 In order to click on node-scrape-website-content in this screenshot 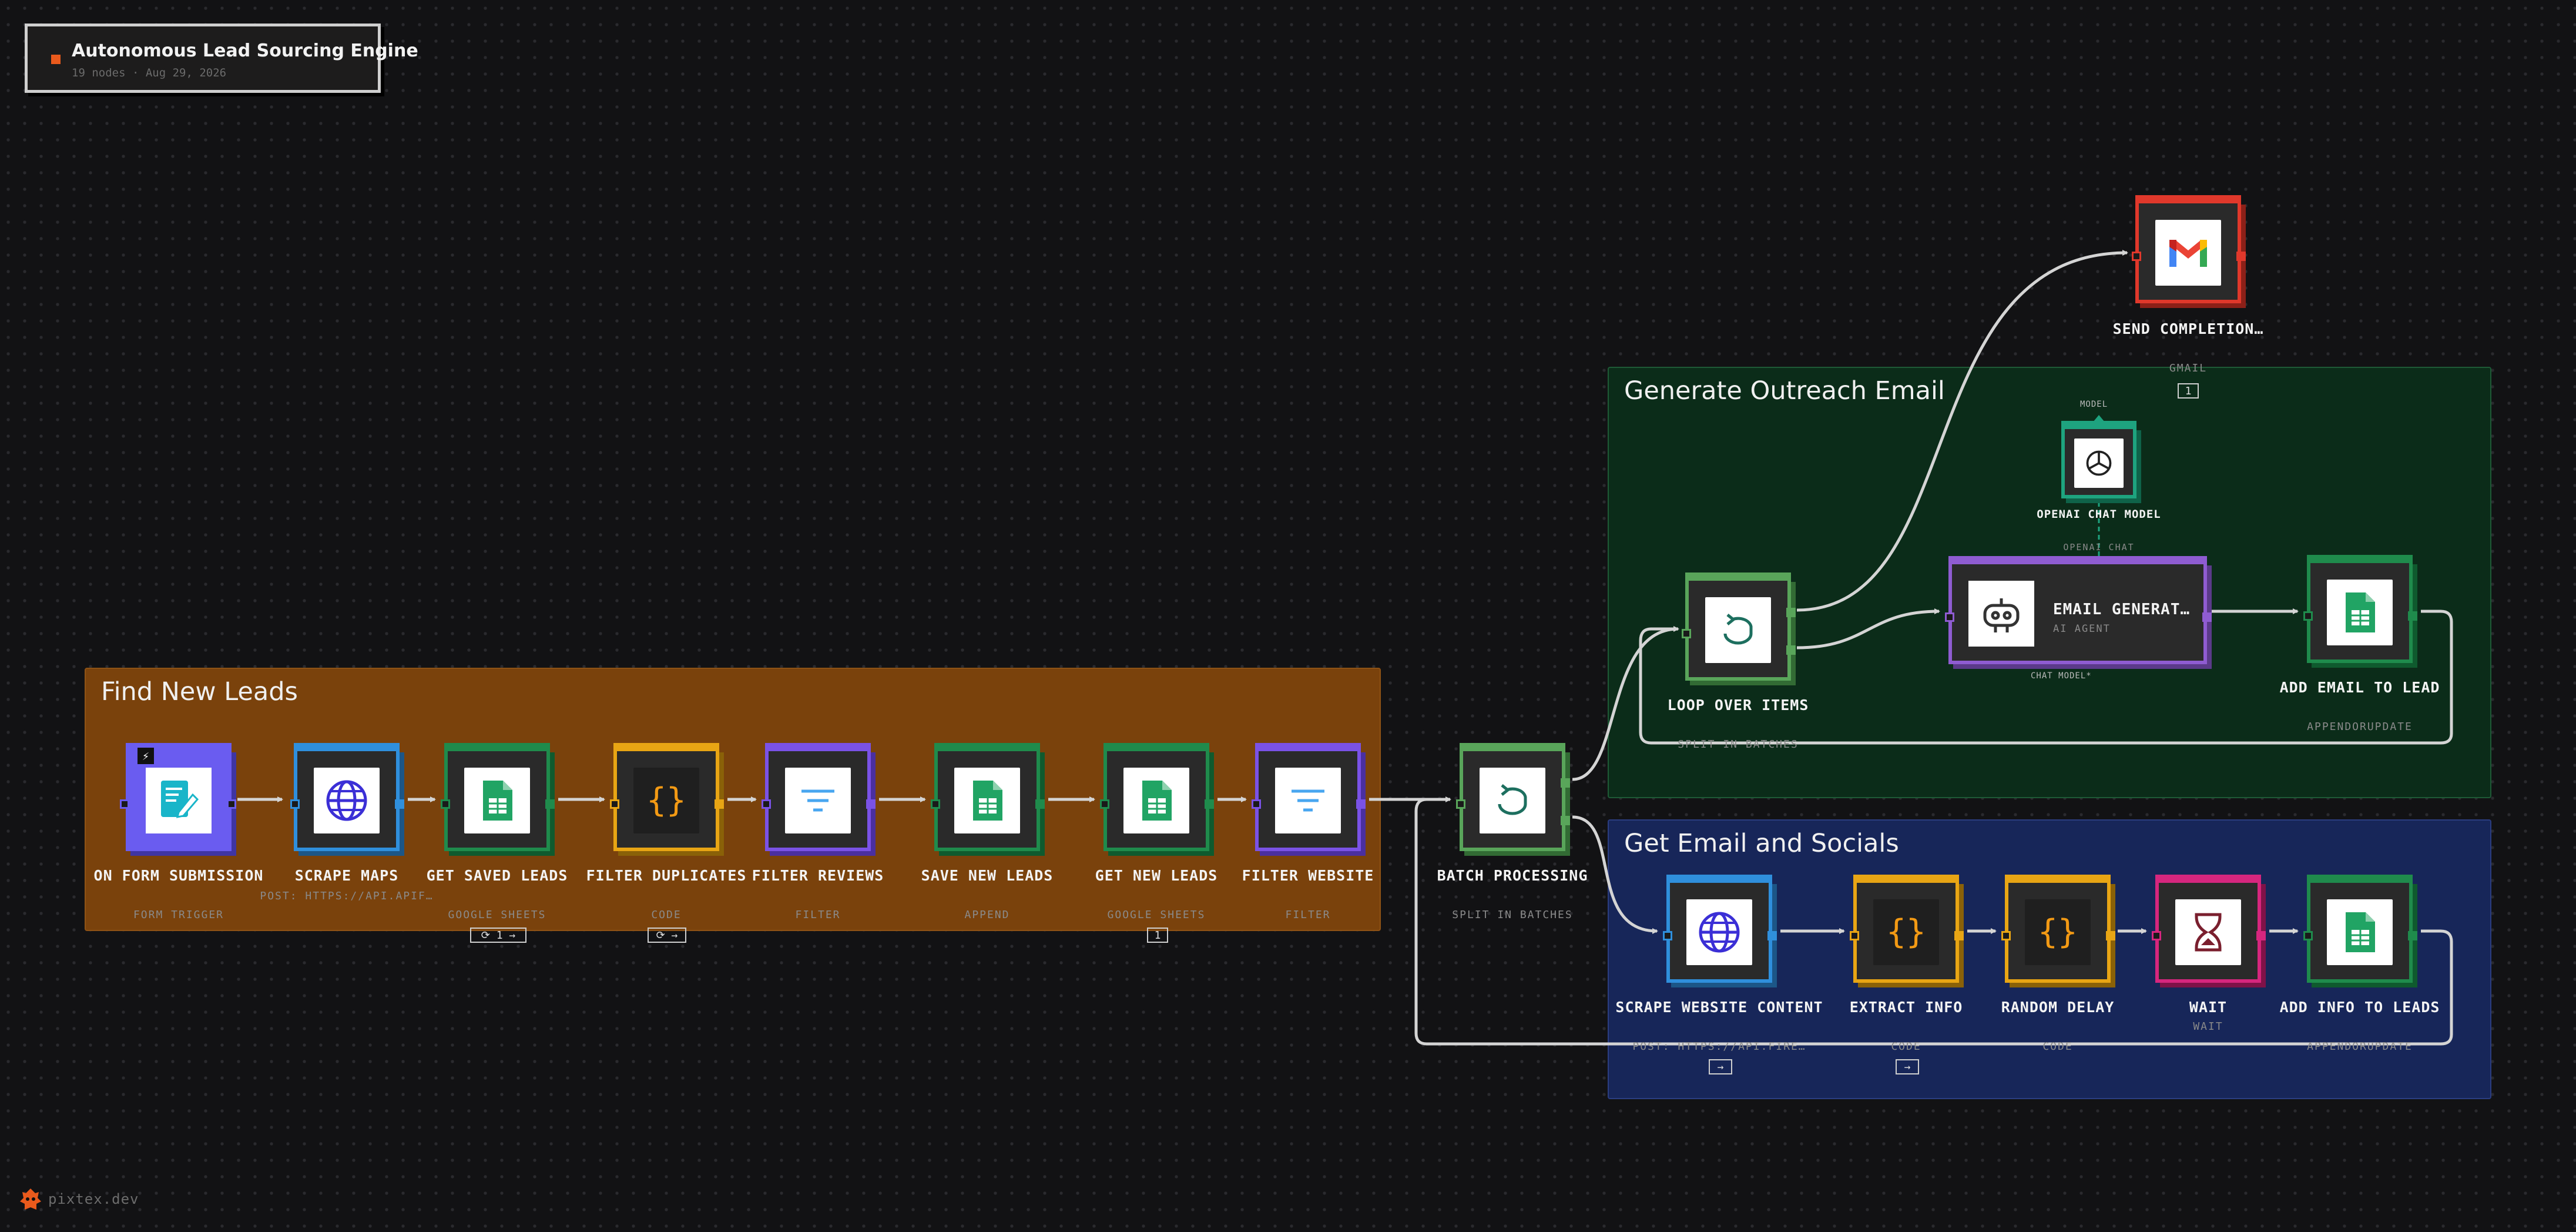, I will do `click(1724, 933)`.